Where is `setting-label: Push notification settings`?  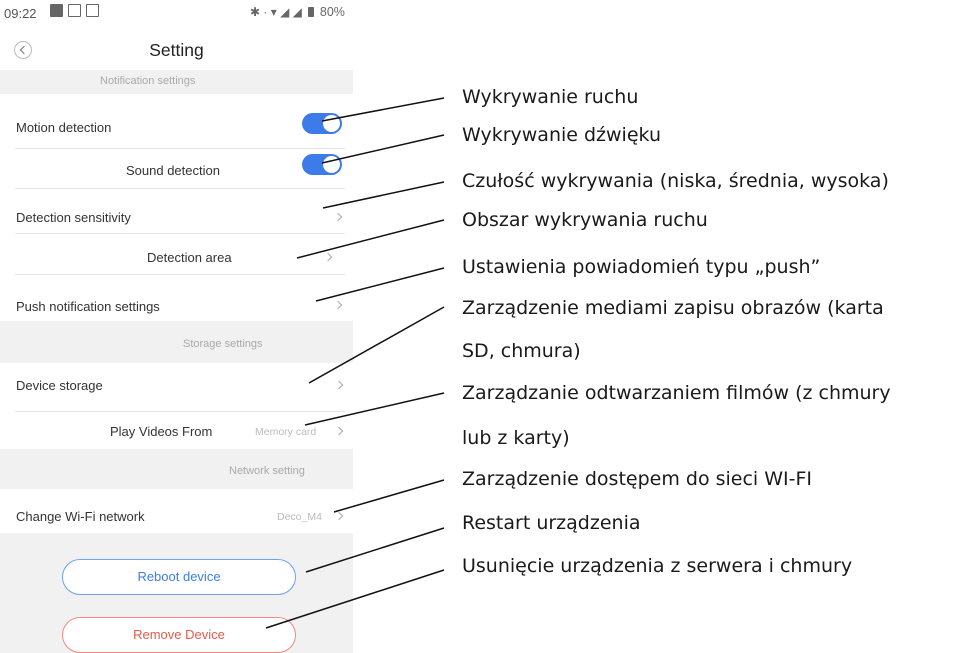
setting-label: Push notification settings is located at coordinates (88, 306).